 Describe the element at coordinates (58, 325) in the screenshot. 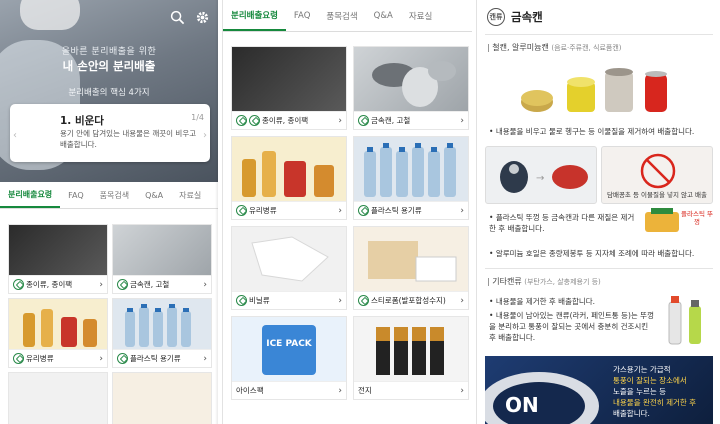

I see `glass-bottles-image` at that location.